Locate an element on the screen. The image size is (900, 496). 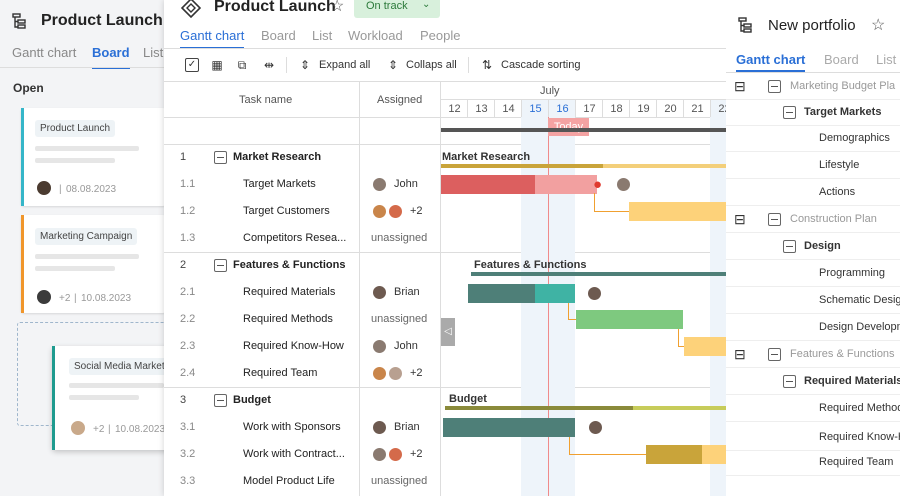
task-bar-required-methods is located at coordinates (629, 319).